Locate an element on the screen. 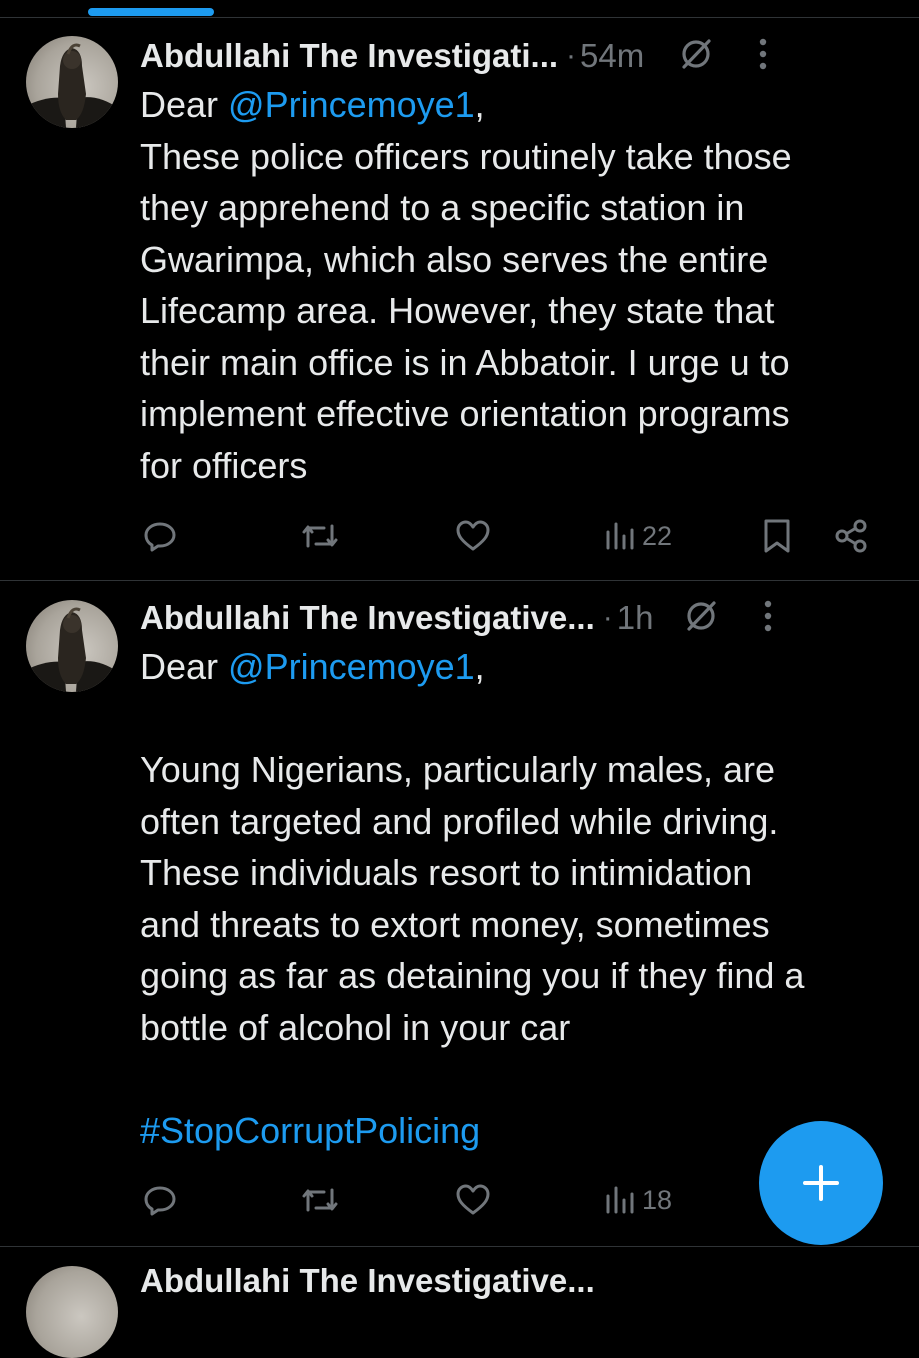 The width and height of the screenshot is (919, 1358). tweet-header: Abdullahi The Investigative... · 1h is located at coordinates (517, 618).